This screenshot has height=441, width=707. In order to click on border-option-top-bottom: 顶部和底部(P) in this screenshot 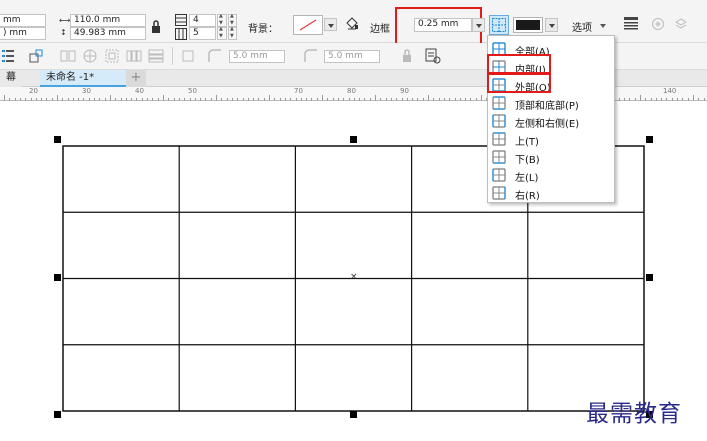, I will do `click(551, 103)`.